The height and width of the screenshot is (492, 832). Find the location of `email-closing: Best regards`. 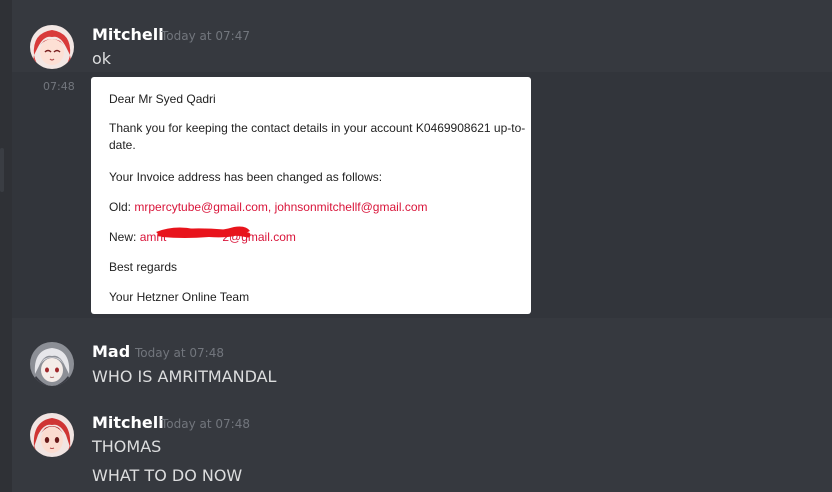

email-closing: Best regards is located at coordinates (143, 267).